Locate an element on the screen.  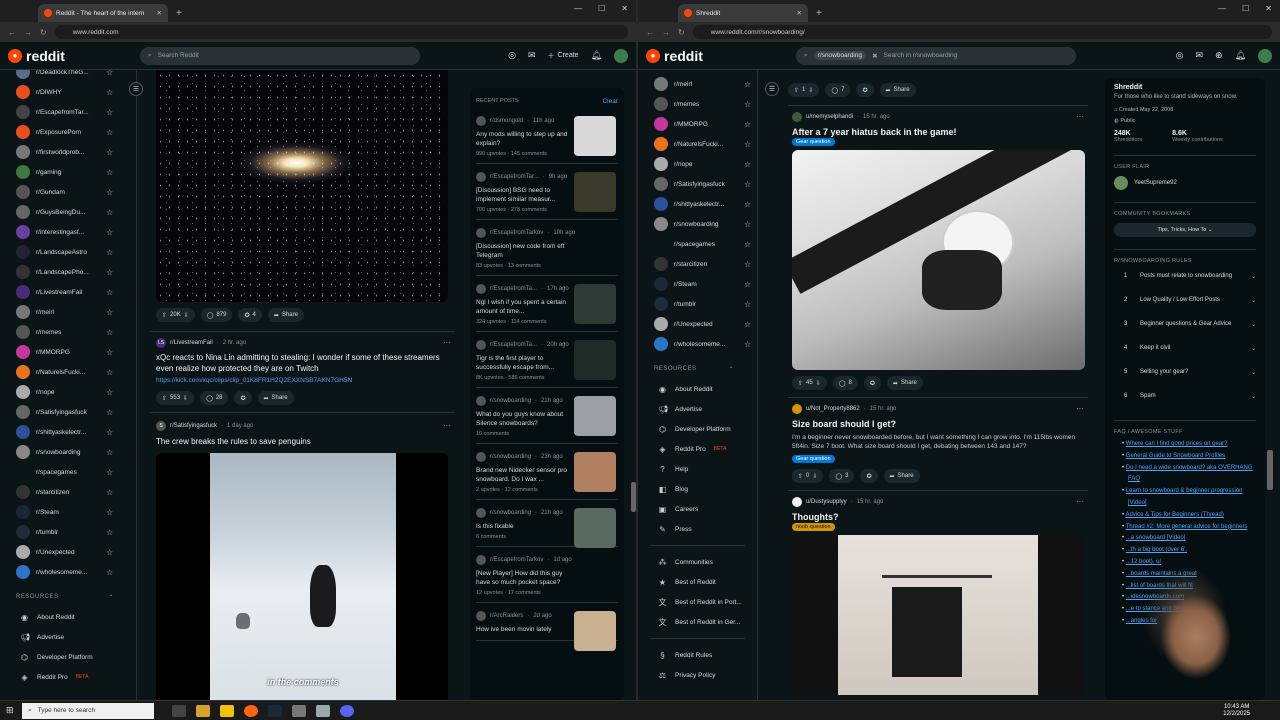
comments-button: ◯ 8 is located at coordinates (845, 383).